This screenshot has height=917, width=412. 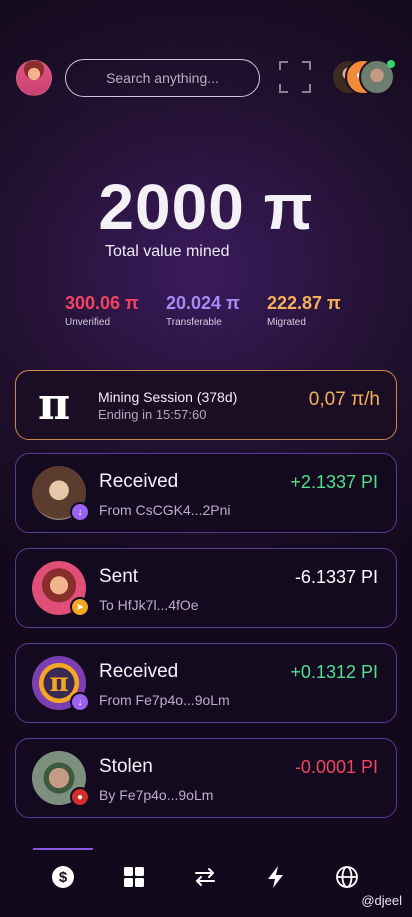 What do you see at coordinates (80, 607) in the screenshot?
I see `send-icon: ➤` at bounding box center [80, 607].